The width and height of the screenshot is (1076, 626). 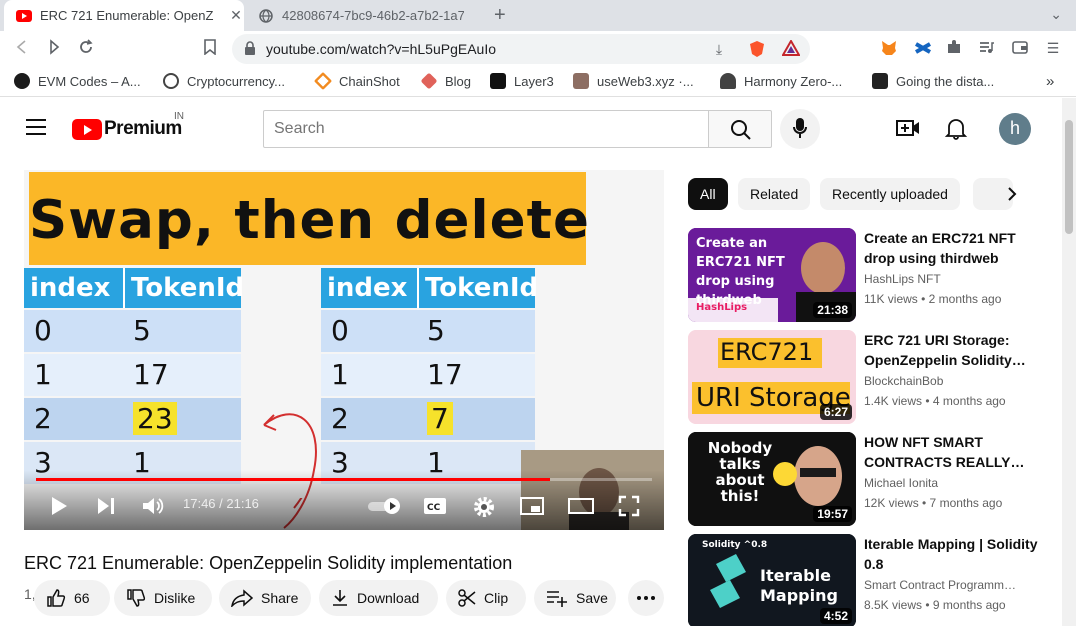 I want to click on play-icon, so click(x=59, y=506).